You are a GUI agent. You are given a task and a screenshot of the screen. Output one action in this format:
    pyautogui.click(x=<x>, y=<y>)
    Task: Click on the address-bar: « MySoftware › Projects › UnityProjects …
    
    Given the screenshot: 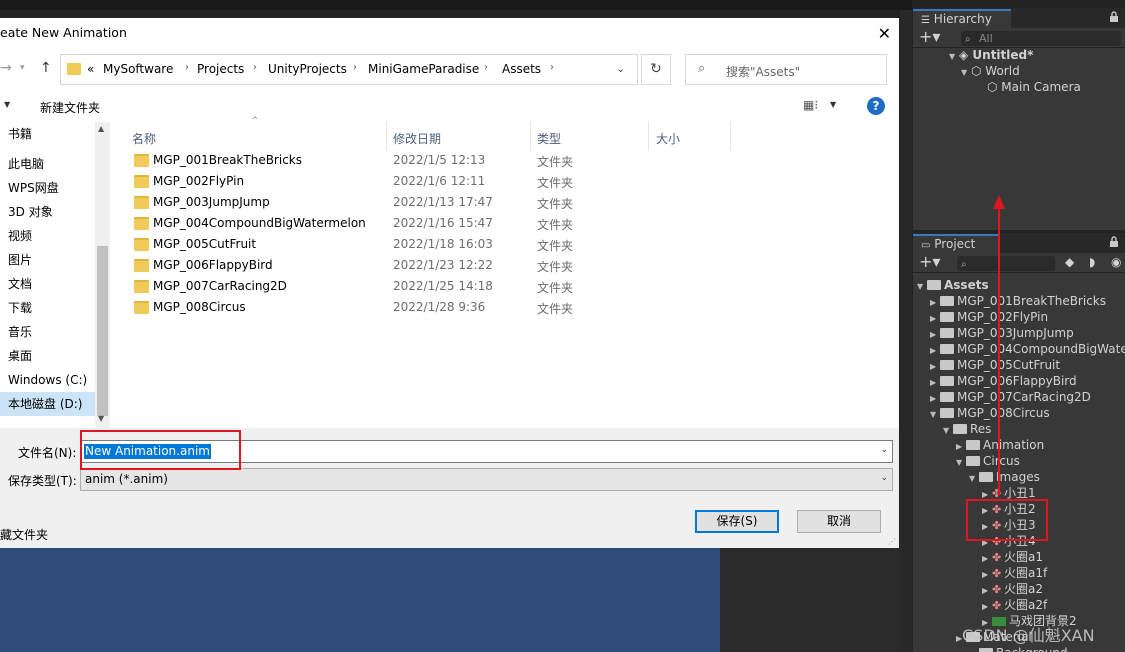 What is the action you would take?
    pyautogui.click(x=349, y=69)
    